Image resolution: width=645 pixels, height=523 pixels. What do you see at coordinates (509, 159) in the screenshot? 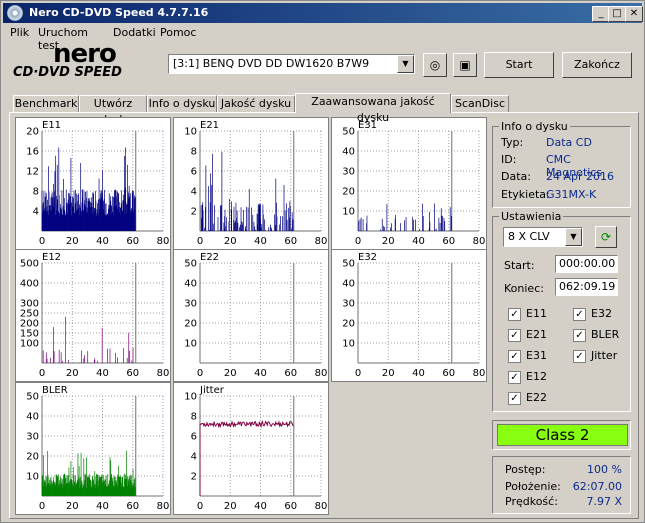
I see `disc-id-label: ID:` at bounding box center [509, 159].